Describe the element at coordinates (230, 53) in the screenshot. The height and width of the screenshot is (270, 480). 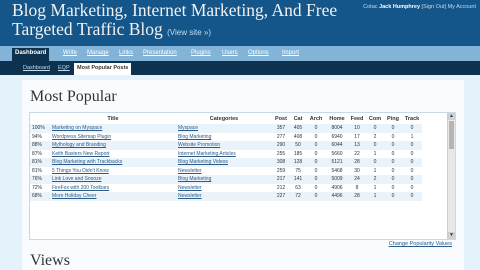
I see `nav-users: Users` at that location.